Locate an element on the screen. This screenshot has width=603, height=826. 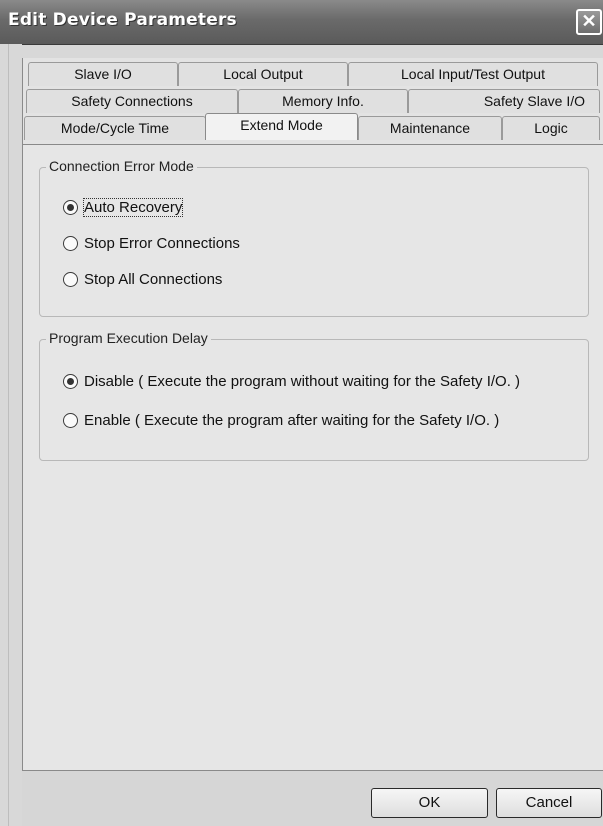
radio-label: Stop All Connections is located at coordinates (153, 279).